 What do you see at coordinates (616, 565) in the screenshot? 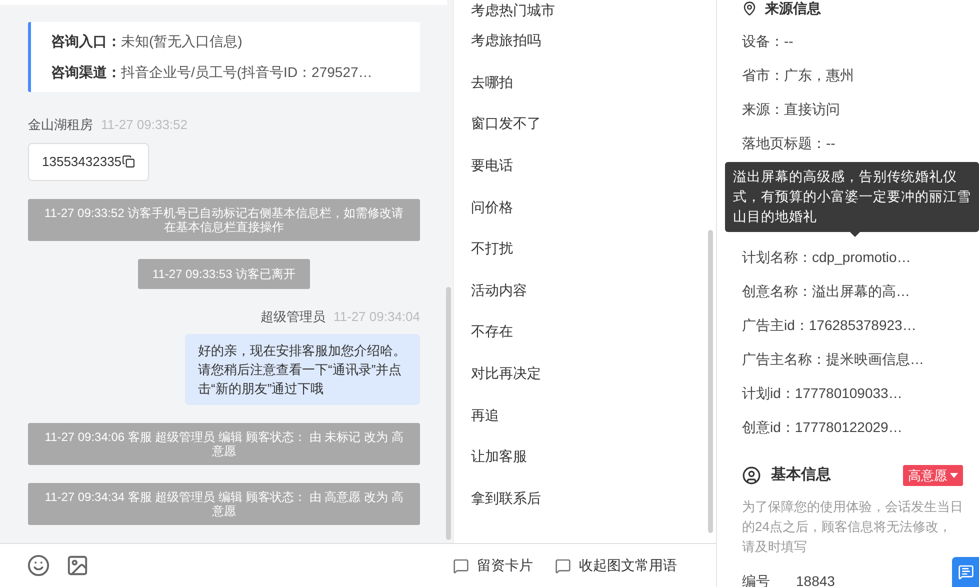
I see `toolbar-button: 收起图文常用语` at bounding box center [616, 565].